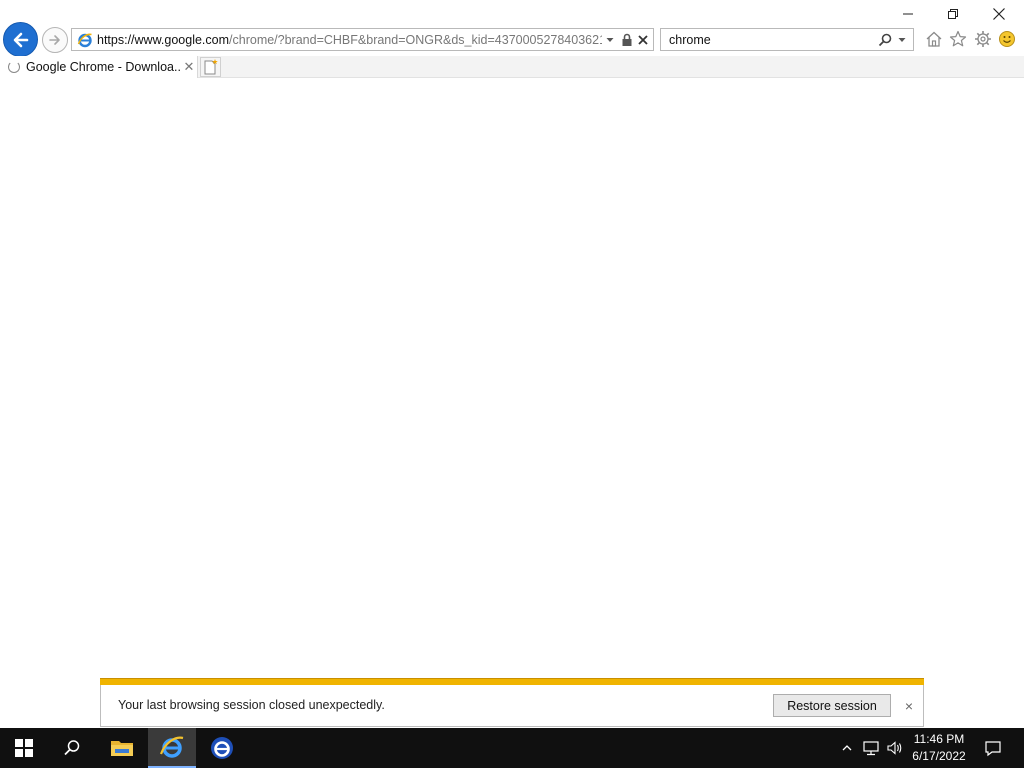  What do you see at coordinates (14, 67) in the screenshot?
I see `loading-spinner-icon` at bounding box center [14, 67].